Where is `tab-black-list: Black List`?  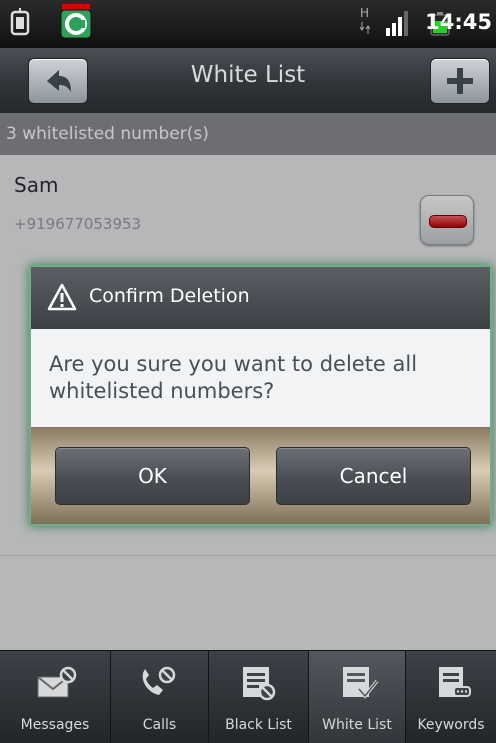
tab-black-list: Black List is located at coordinates (259, 697).